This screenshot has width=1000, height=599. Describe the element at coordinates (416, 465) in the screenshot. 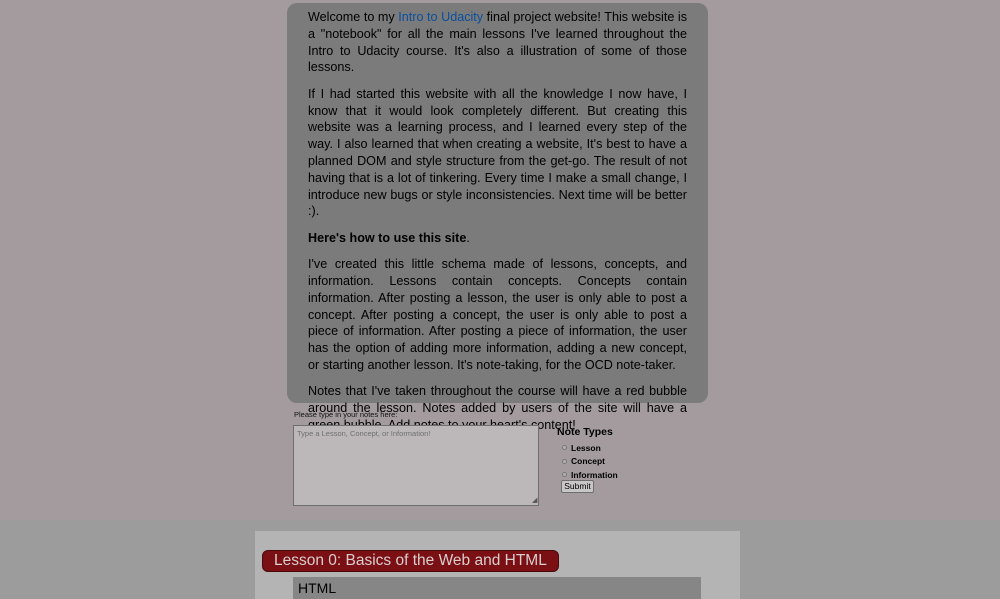

I see `notes-textarea` at that location.